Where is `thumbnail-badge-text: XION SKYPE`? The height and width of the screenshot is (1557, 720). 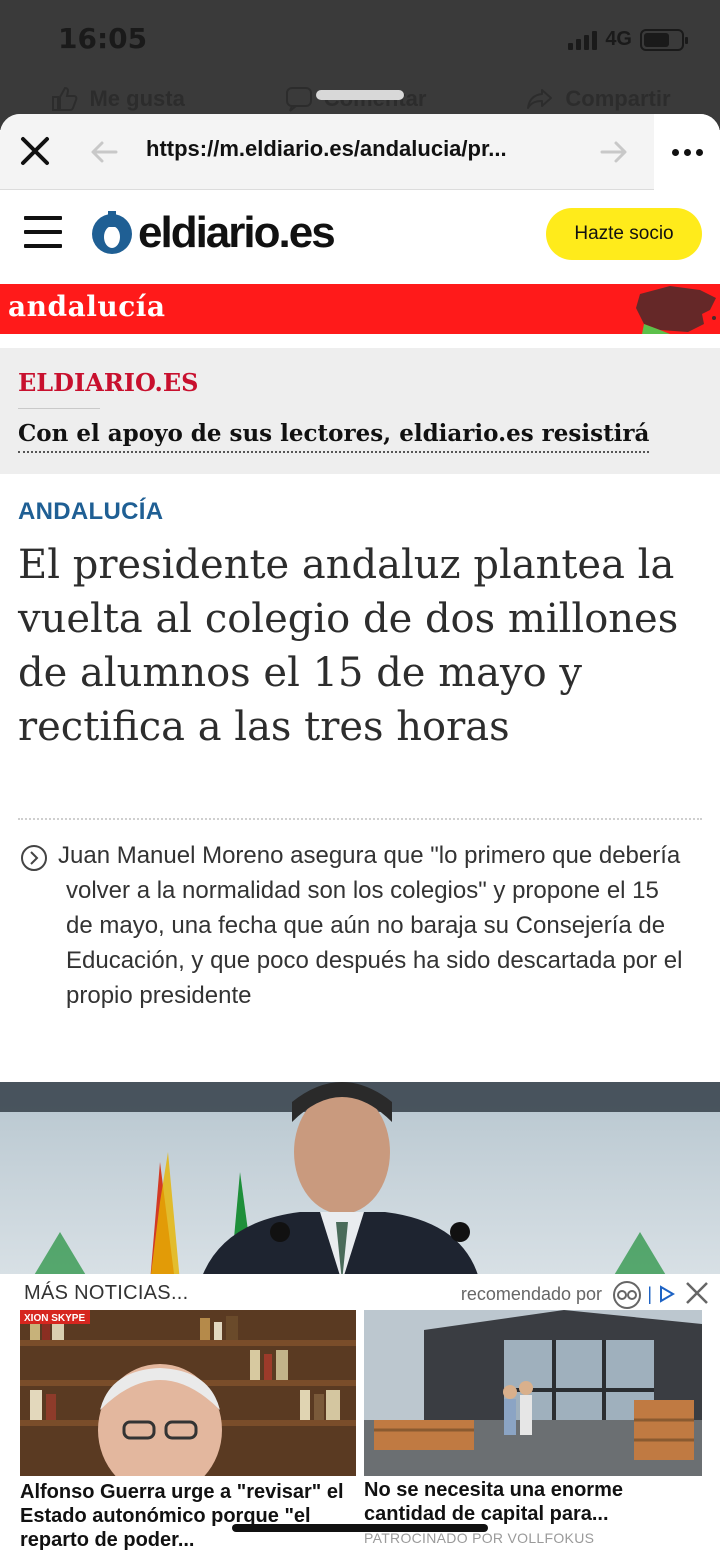
thumbnail-badge-text: XION SKYPE is located at coordinates (54, 1318).